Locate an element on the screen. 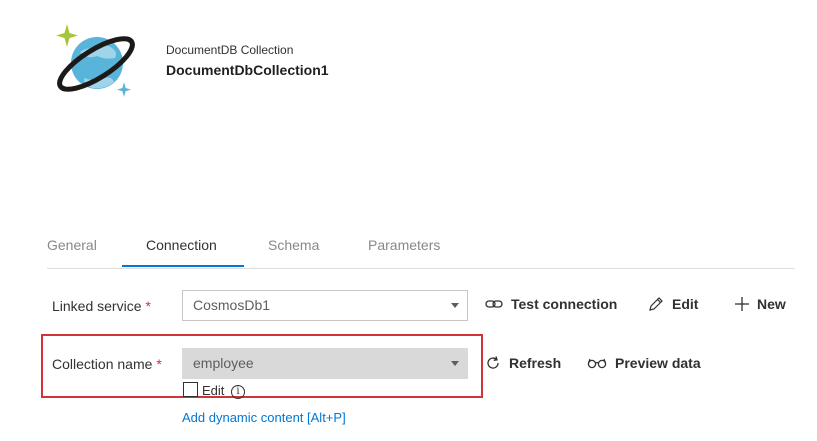 This screenshot has height=441, width=817. test-connection-button: Test connection is located at coordinates (551, 304).